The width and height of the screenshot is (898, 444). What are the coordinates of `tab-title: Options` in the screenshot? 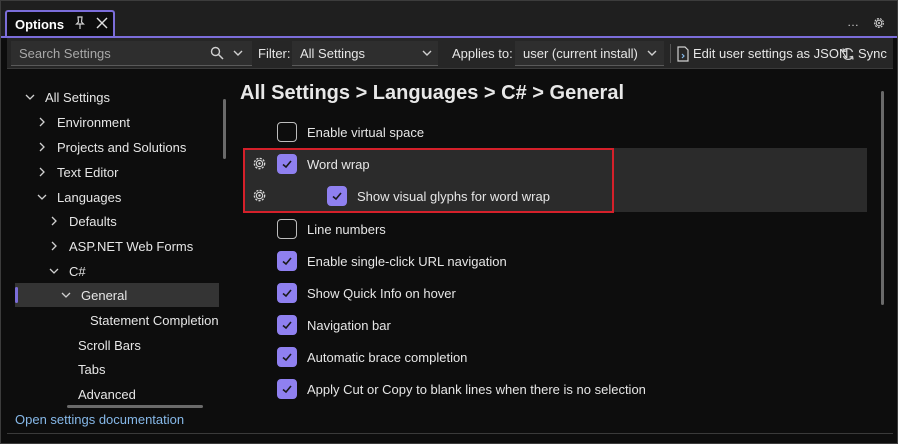 It's located at (40, 24).